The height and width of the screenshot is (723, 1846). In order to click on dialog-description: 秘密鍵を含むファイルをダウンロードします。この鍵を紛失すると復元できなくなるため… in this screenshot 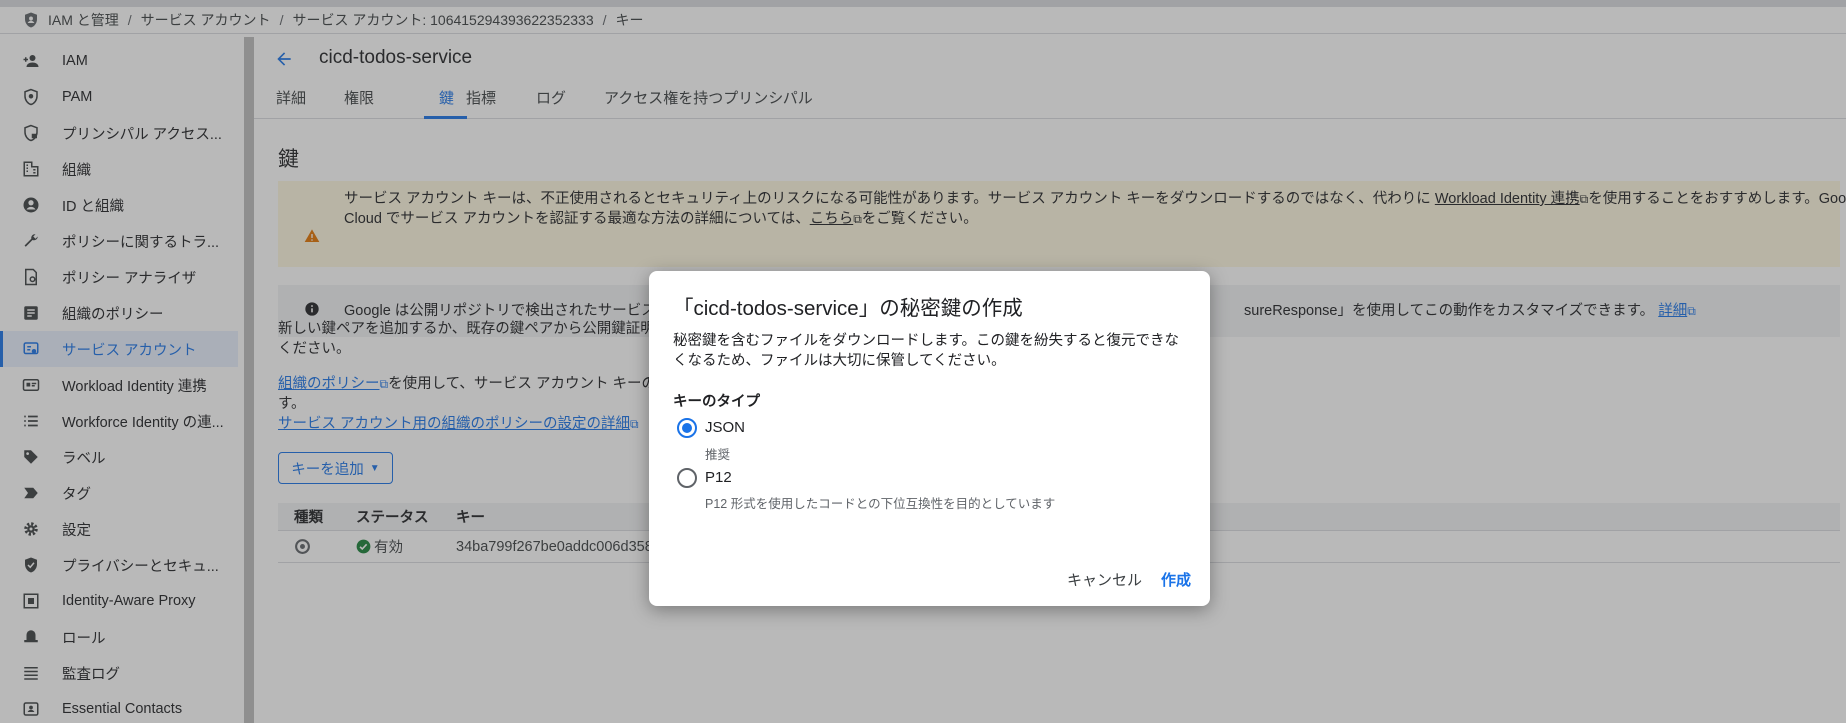, I will do `click(926, 351)`.